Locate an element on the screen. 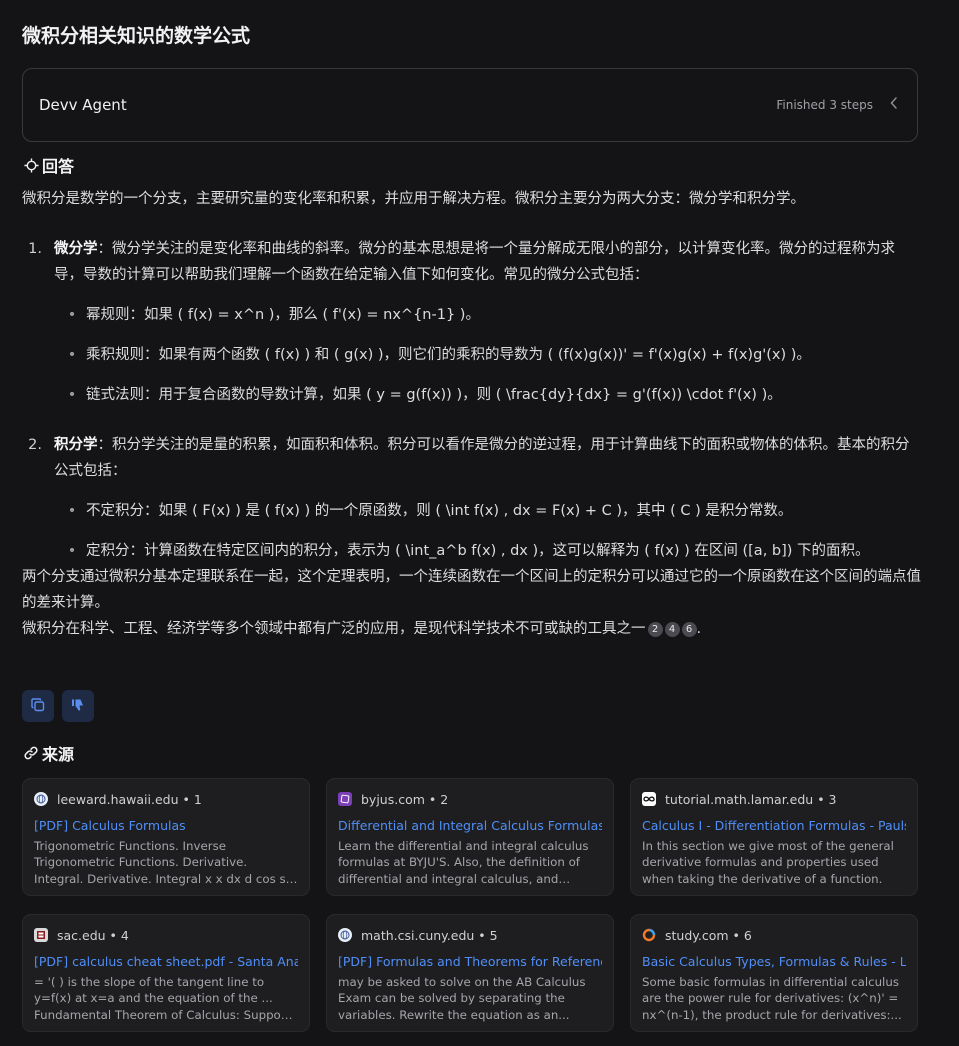  source-number: 4 is located at coordinates (124, 935).